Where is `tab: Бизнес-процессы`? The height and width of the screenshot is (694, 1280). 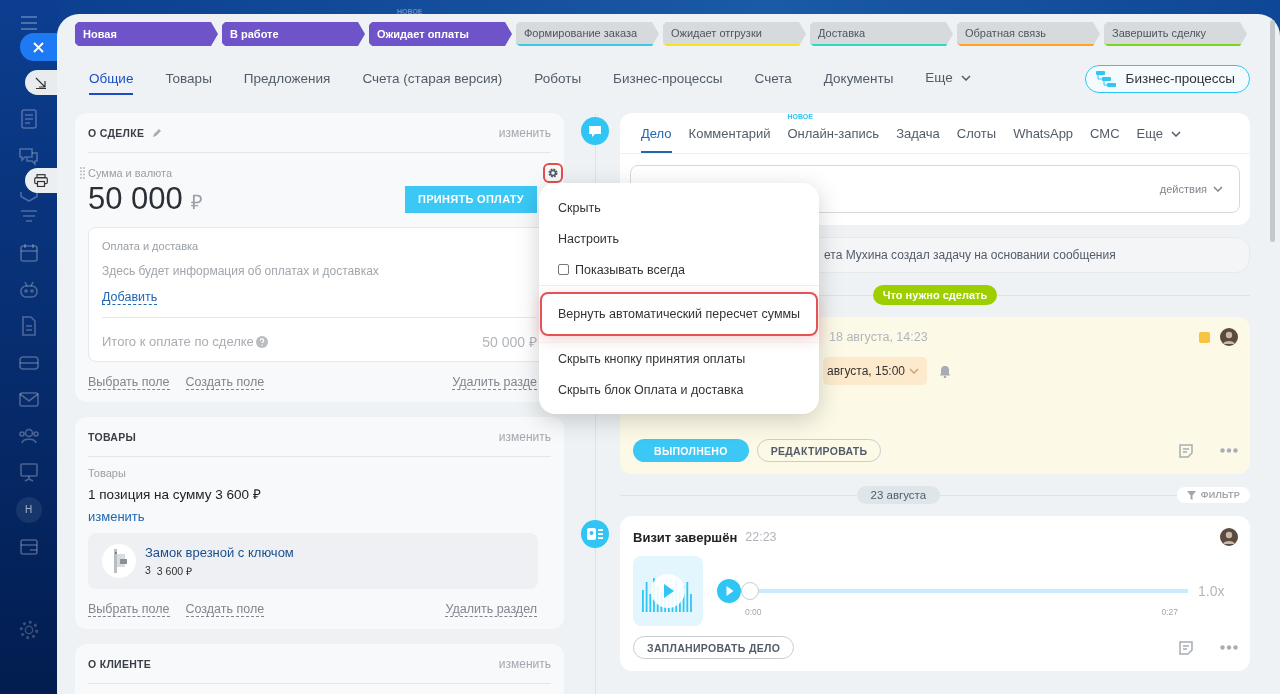
tab: Бизнес-процессы is located at coordinates (668, 78).